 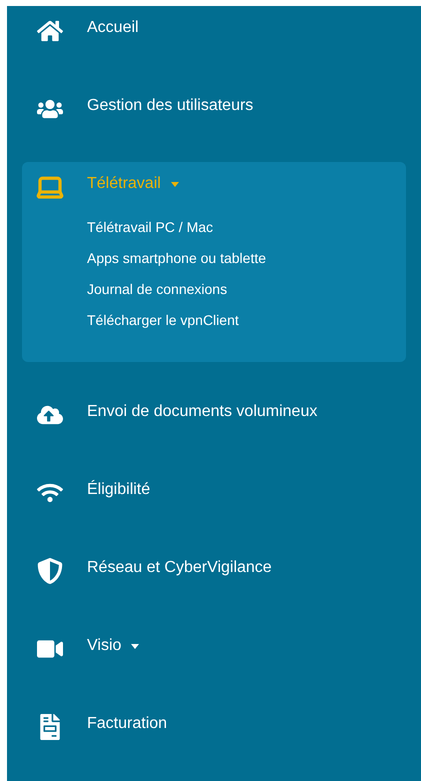 What do you see at coordinates (228, 31) in the screenshot?
I see `menu-item: Accueil` at bounding box center [228, 31].